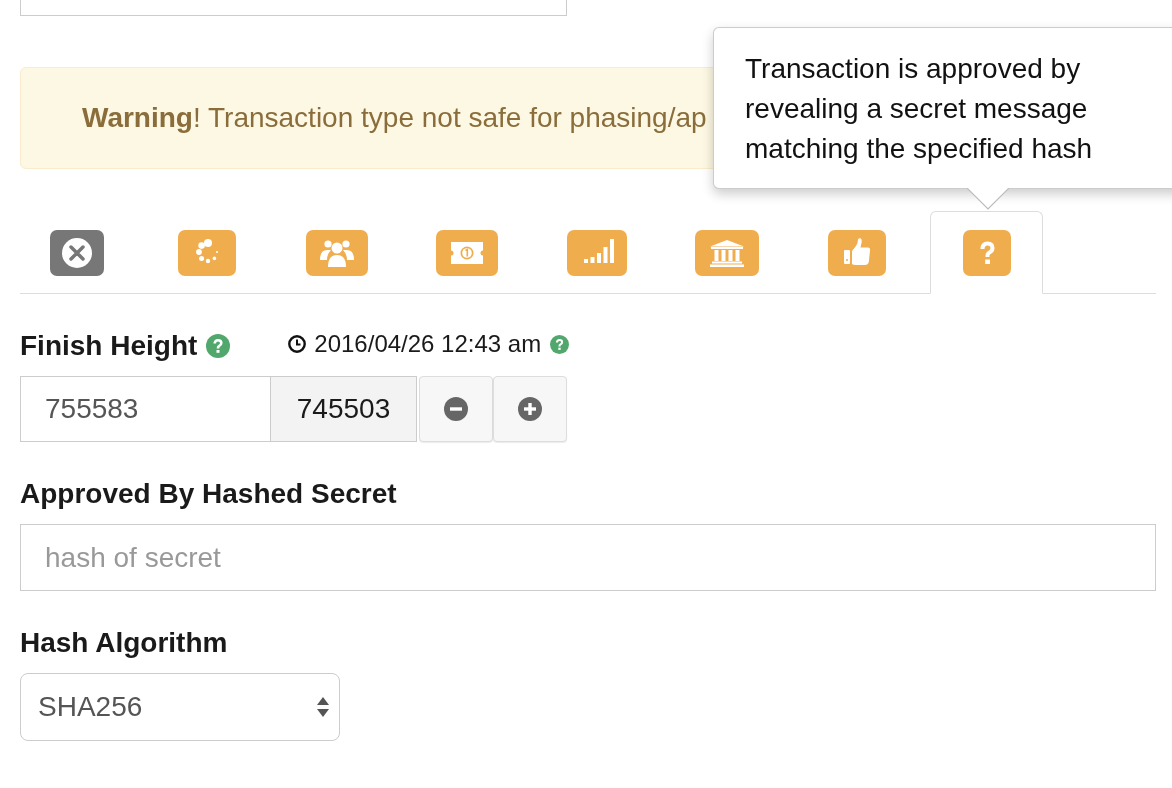 The width and height of the screenshot is (1172, 788). I want to click on minus-icon, so click(456, 409).